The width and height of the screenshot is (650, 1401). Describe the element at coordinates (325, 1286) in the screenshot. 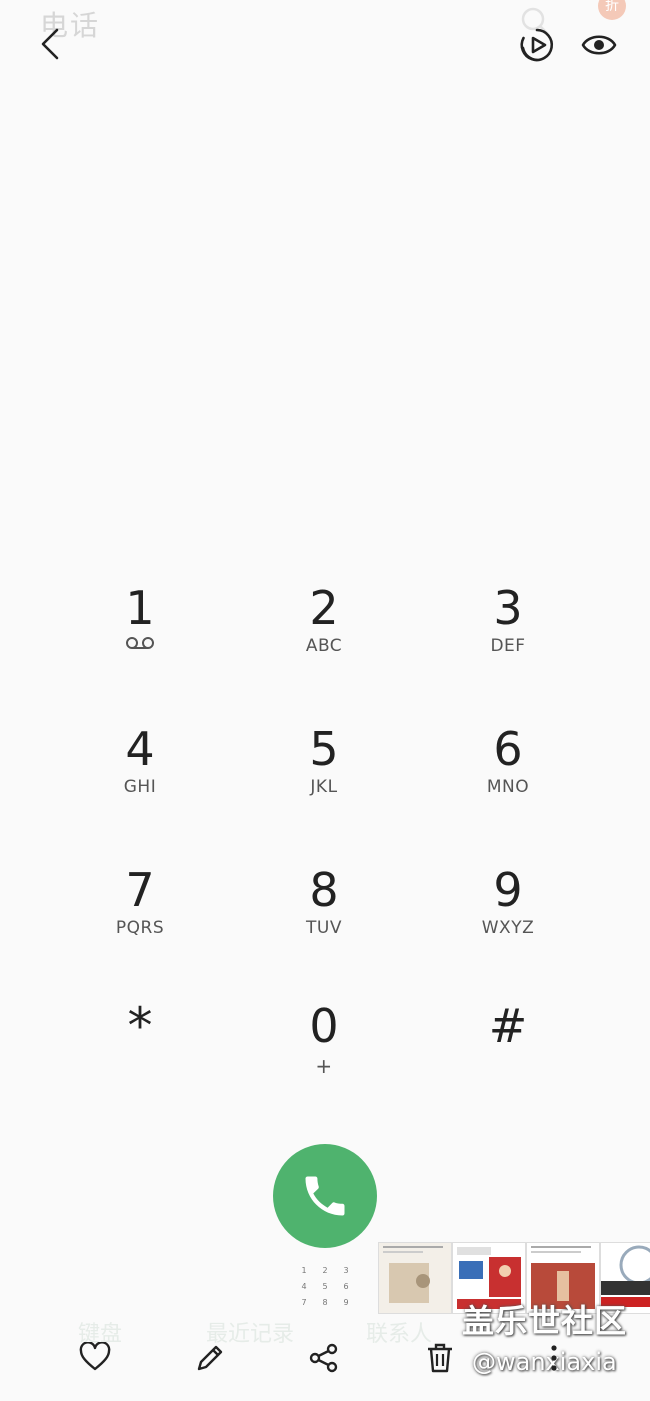

I see `mini-digit: 5` at that location.